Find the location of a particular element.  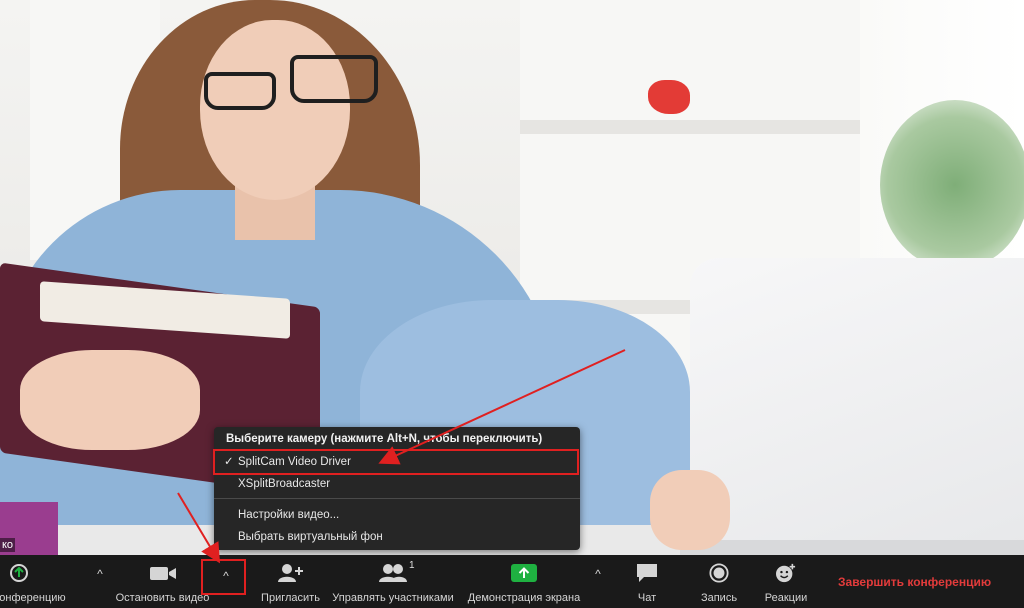

reactions-label: Реакции is located at coordinates (786, 598).